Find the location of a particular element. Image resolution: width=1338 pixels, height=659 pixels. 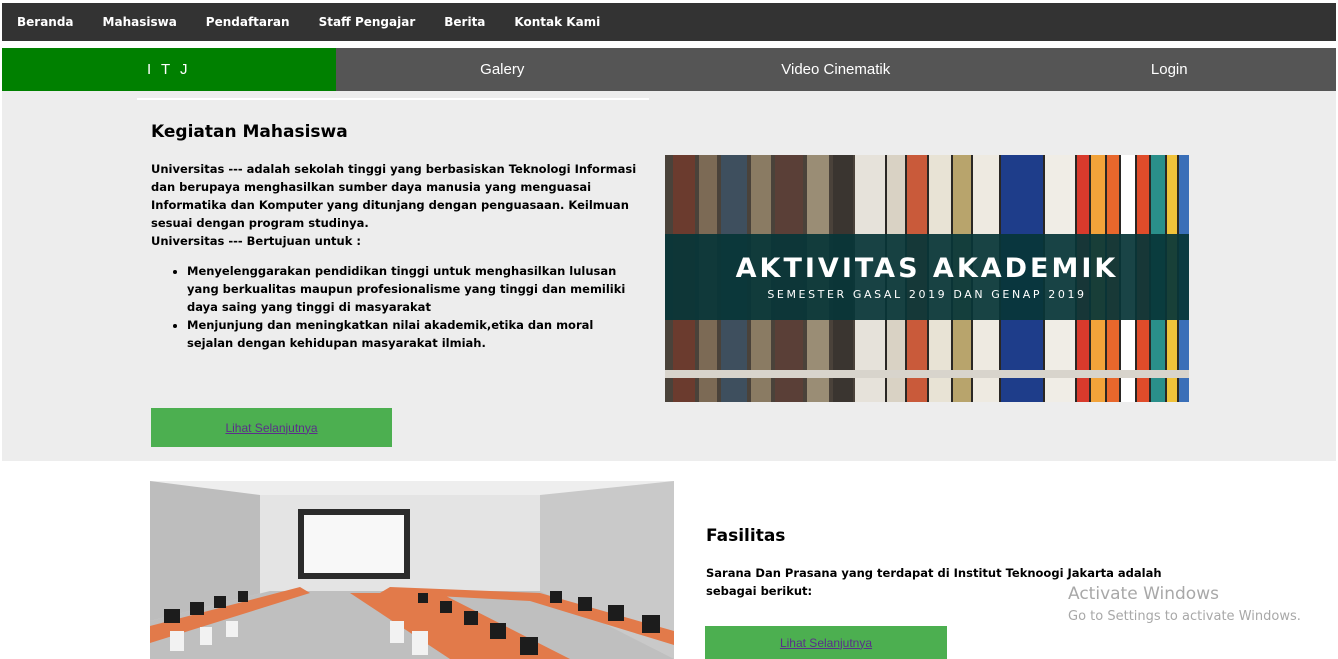

nav-link-mahasiswa: Mahasiswa is located at coordinates (140, 22).